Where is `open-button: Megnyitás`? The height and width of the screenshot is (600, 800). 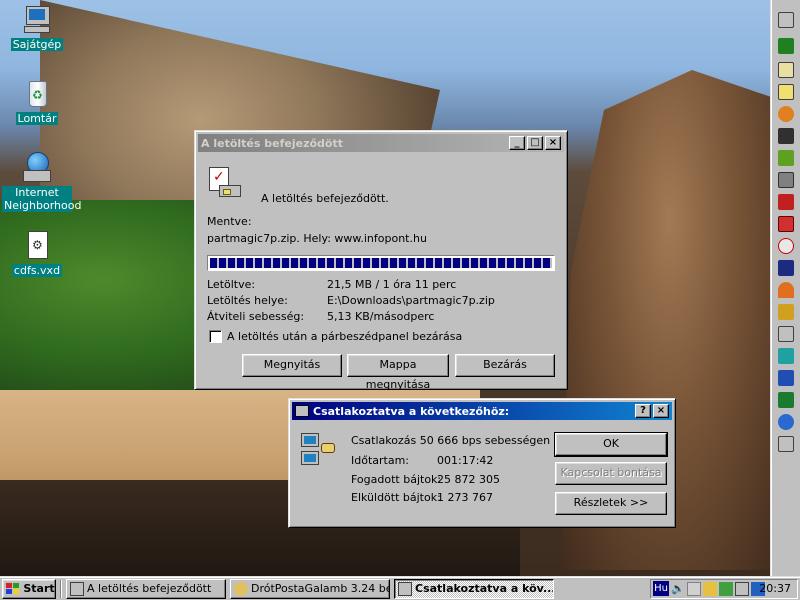
open-button: Megnyitás is located at coordinates (292, 365).